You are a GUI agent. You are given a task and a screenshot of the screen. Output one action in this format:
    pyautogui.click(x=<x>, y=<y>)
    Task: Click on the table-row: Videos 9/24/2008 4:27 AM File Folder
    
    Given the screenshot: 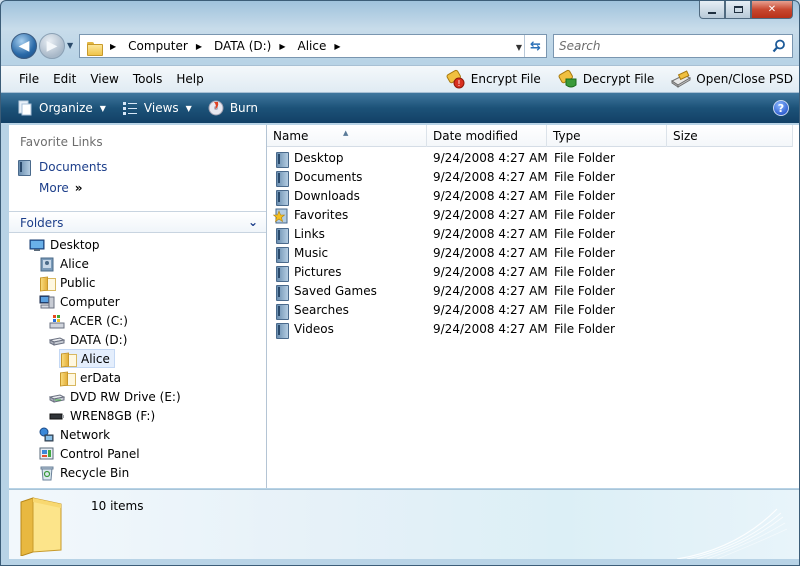 What is the action you would take?
    pyautogui.click(x=530, y=329)
    